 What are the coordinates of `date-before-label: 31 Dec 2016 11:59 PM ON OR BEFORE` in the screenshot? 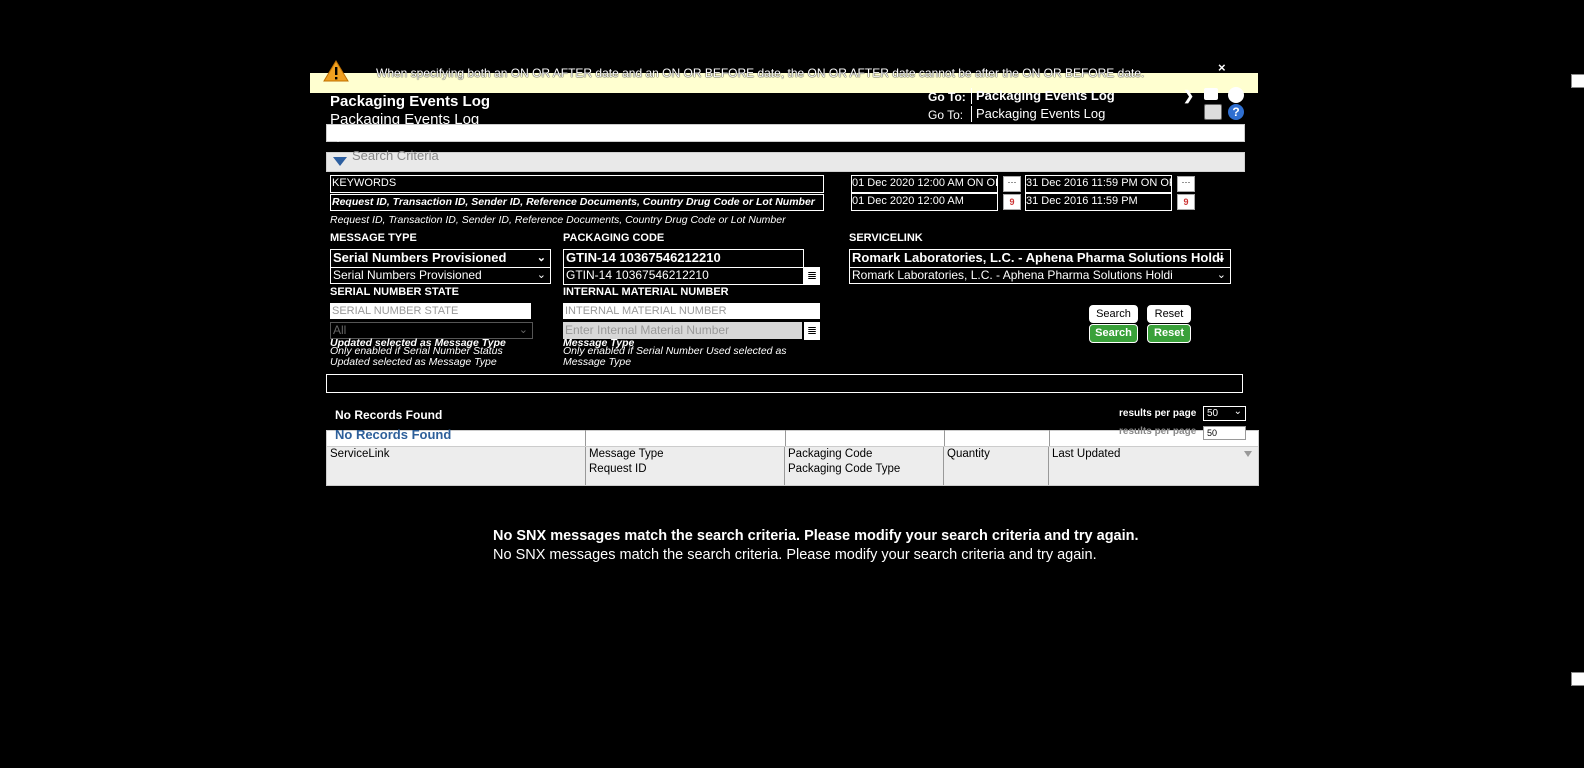 It's located at (1098, 184).